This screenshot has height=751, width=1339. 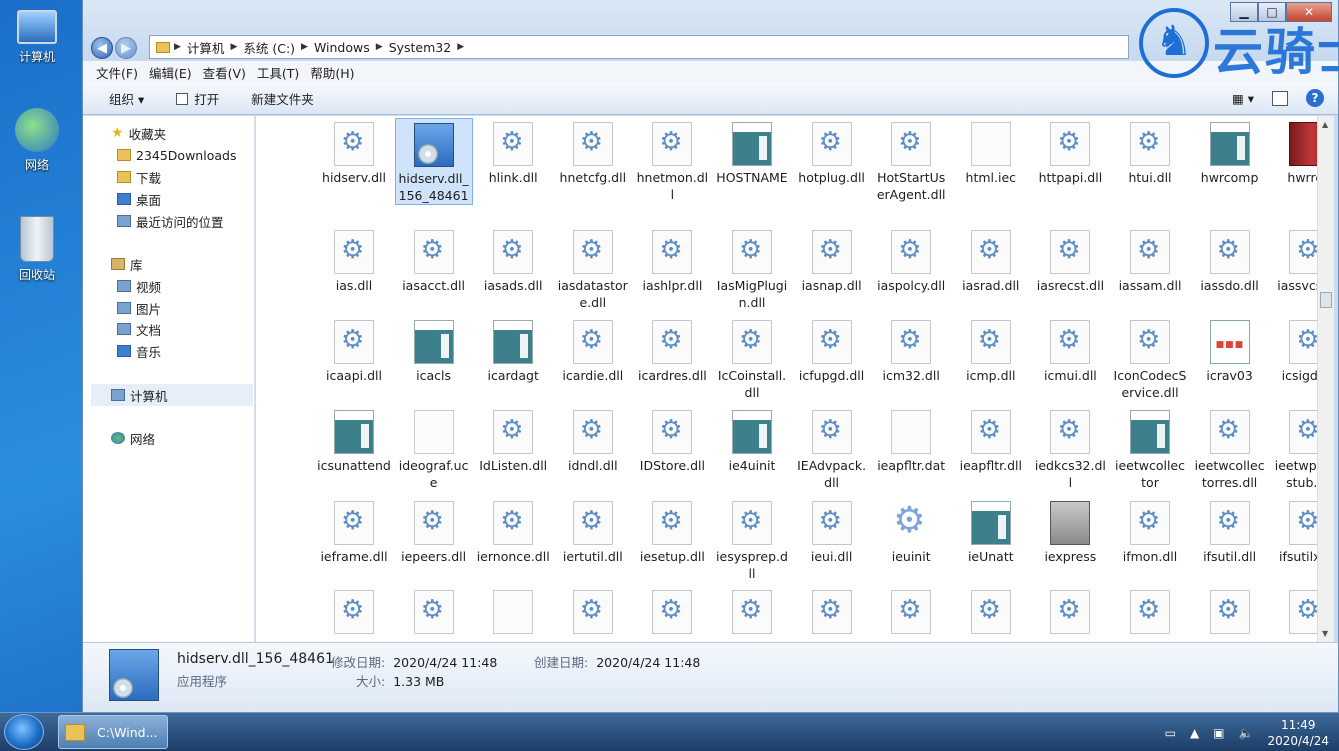 What do you see at coordinates (282, 98) in the screenshot?
I see `new-folder-button: 新建文件夹` at bounding box center [282, 98].